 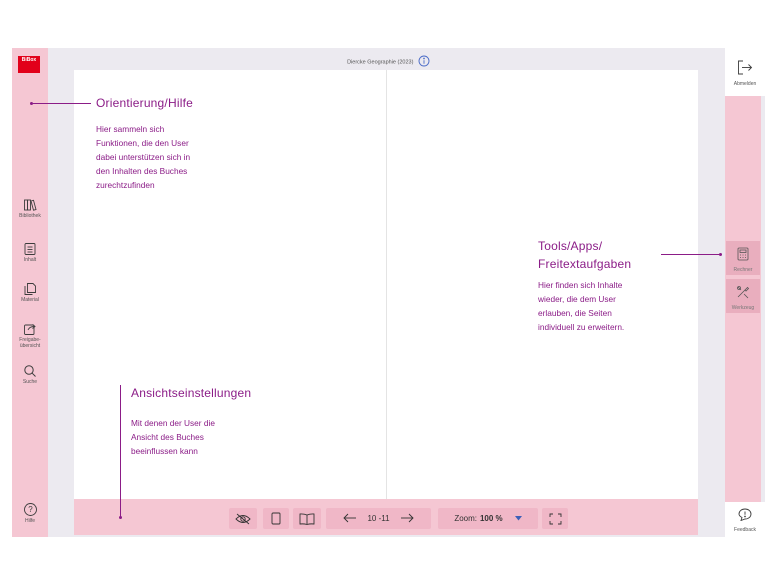 I want to click on fullscreen-button, so click(x=555, y=518).